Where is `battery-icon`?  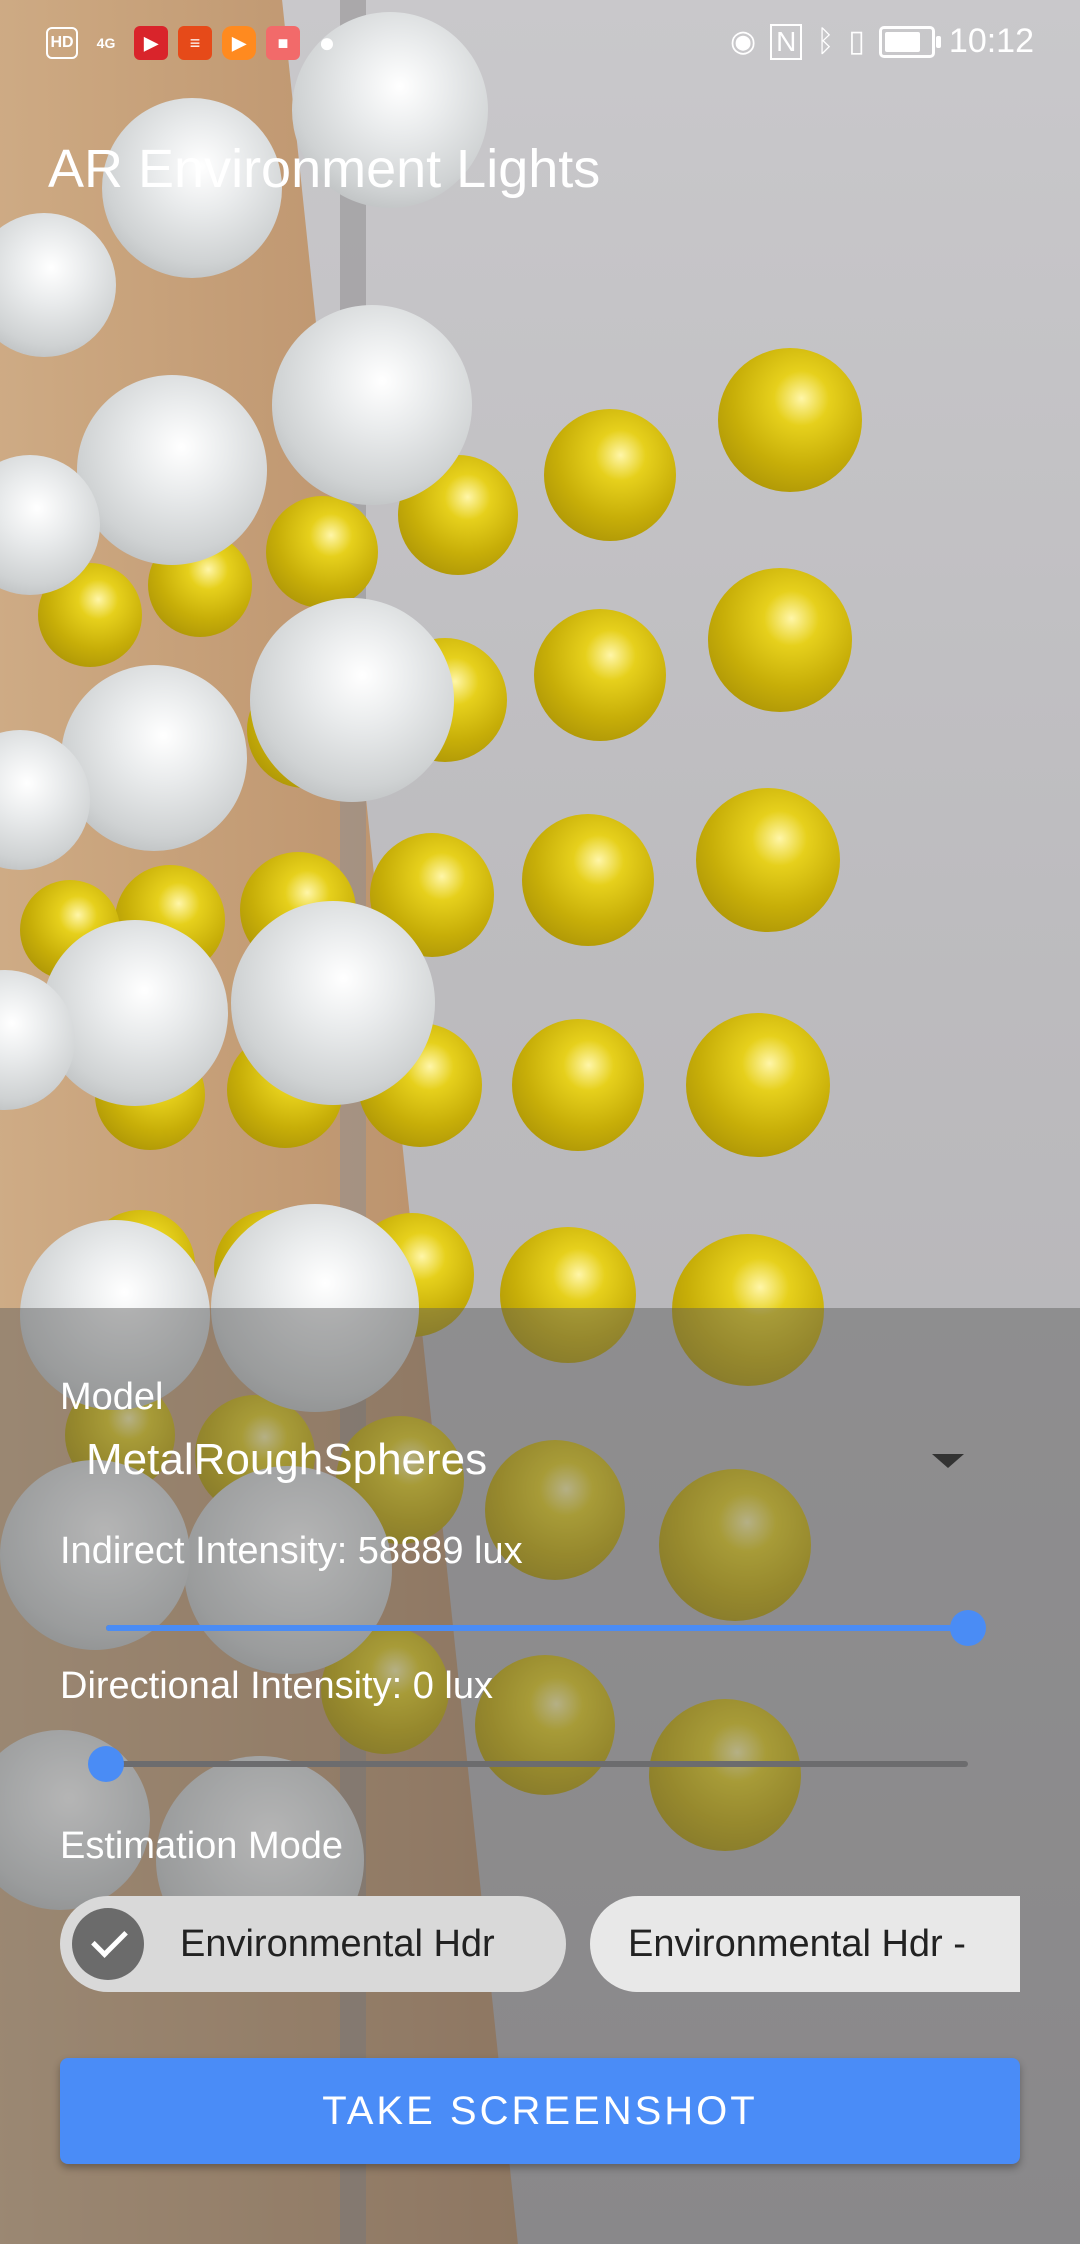
battery-icon is located at coordinates (909, 41).